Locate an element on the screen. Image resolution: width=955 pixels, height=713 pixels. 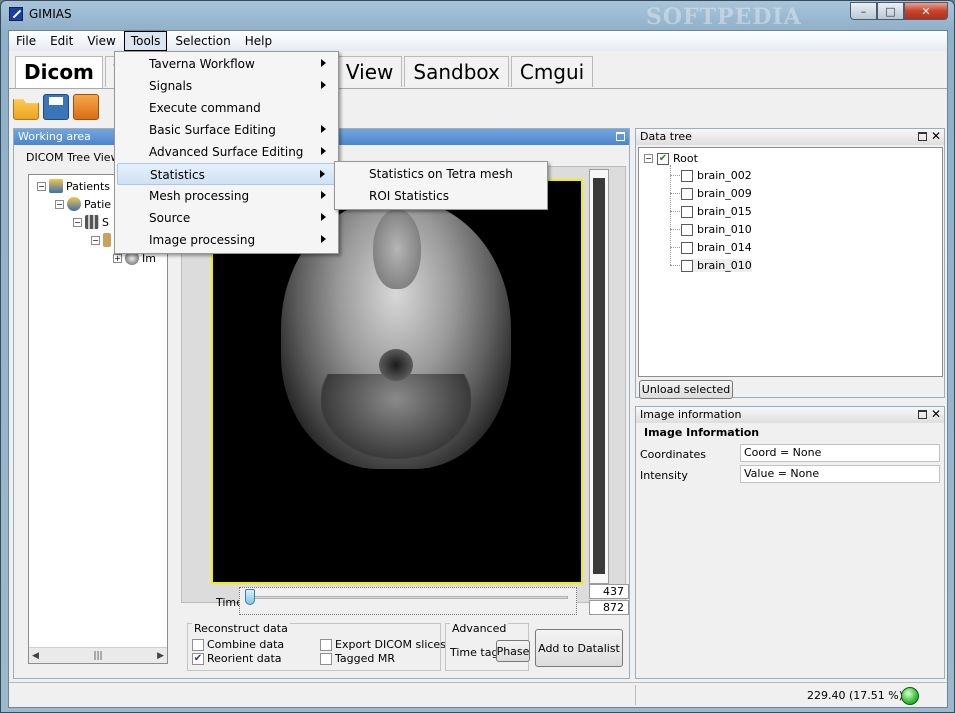
scroll-left-icon: ◀ is located at coordinates (35, 656).